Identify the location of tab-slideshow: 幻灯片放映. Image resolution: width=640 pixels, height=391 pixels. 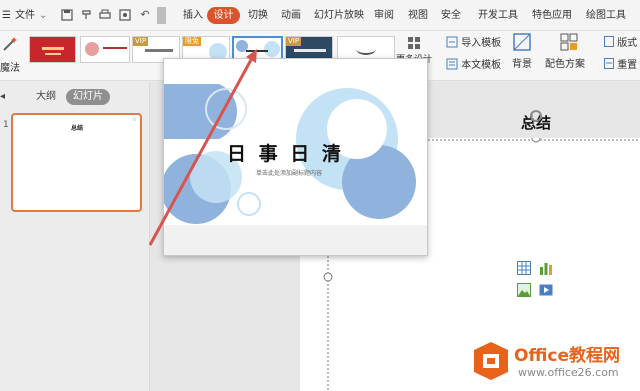
(339, 15).